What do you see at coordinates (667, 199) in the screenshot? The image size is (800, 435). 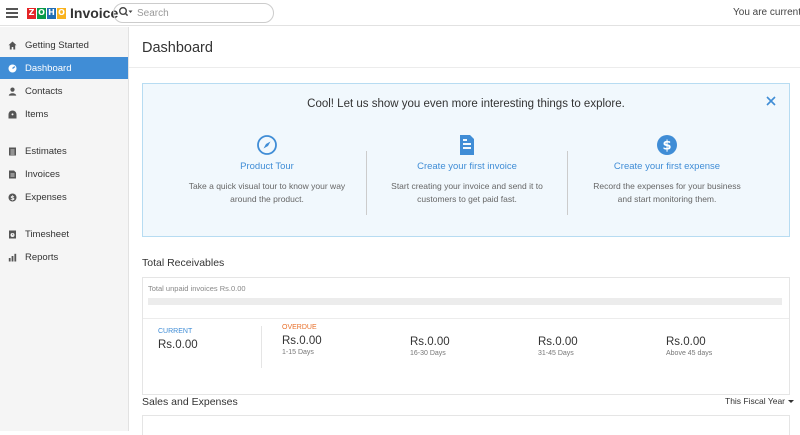 I see `feature-description-line: and start monitoring them.` at bounding box center [667, 199].